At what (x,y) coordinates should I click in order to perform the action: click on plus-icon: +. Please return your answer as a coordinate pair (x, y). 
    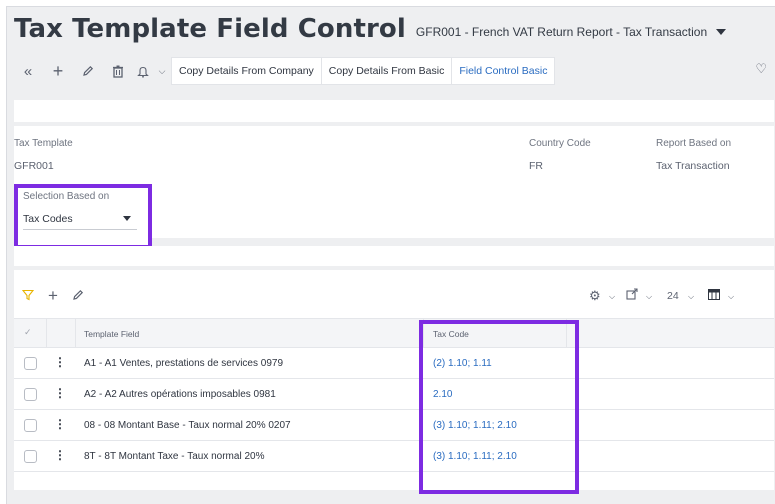
    Looking at the image, I should click on (58, 71).